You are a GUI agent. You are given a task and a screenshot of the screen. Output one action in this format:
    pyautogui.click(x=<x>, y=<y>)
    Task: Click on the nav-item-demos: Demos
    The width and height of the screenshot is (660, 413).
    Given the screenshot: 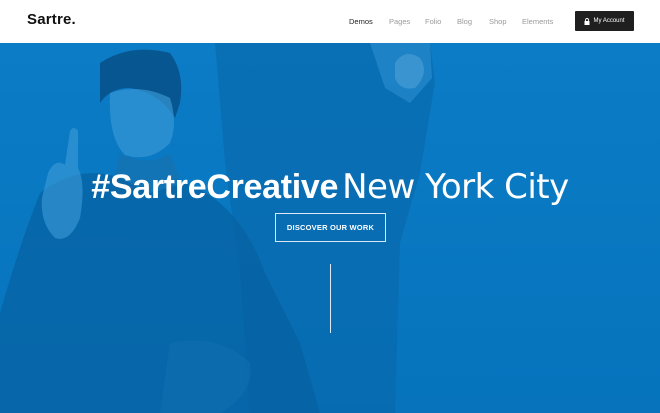 What is the action you would take?
    pyautogui.click(x=361, y=21)
    